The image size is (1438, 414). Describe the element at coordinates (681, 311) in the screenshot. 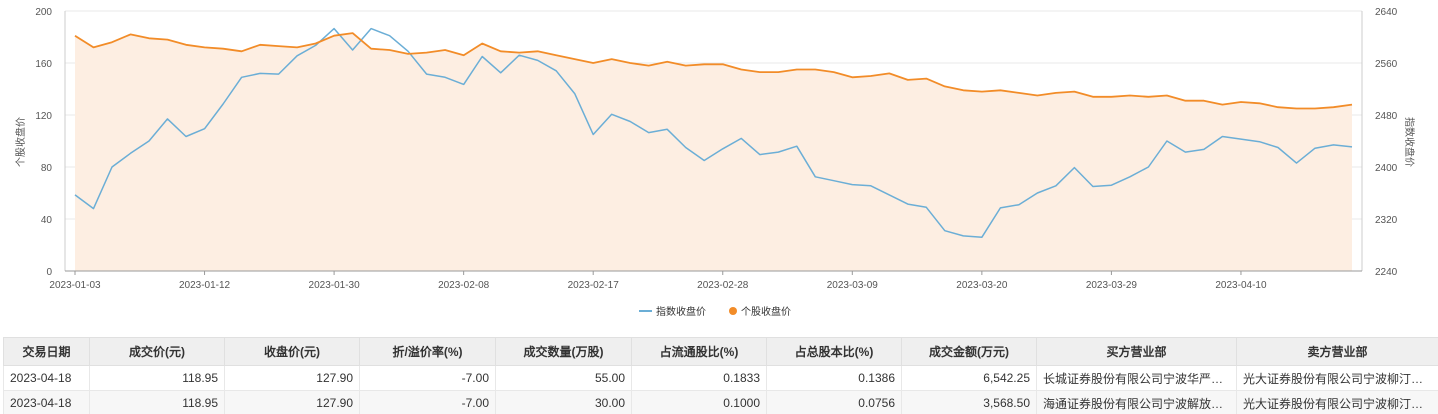

I see `legend-index-label: 指数收盘价` at that location.